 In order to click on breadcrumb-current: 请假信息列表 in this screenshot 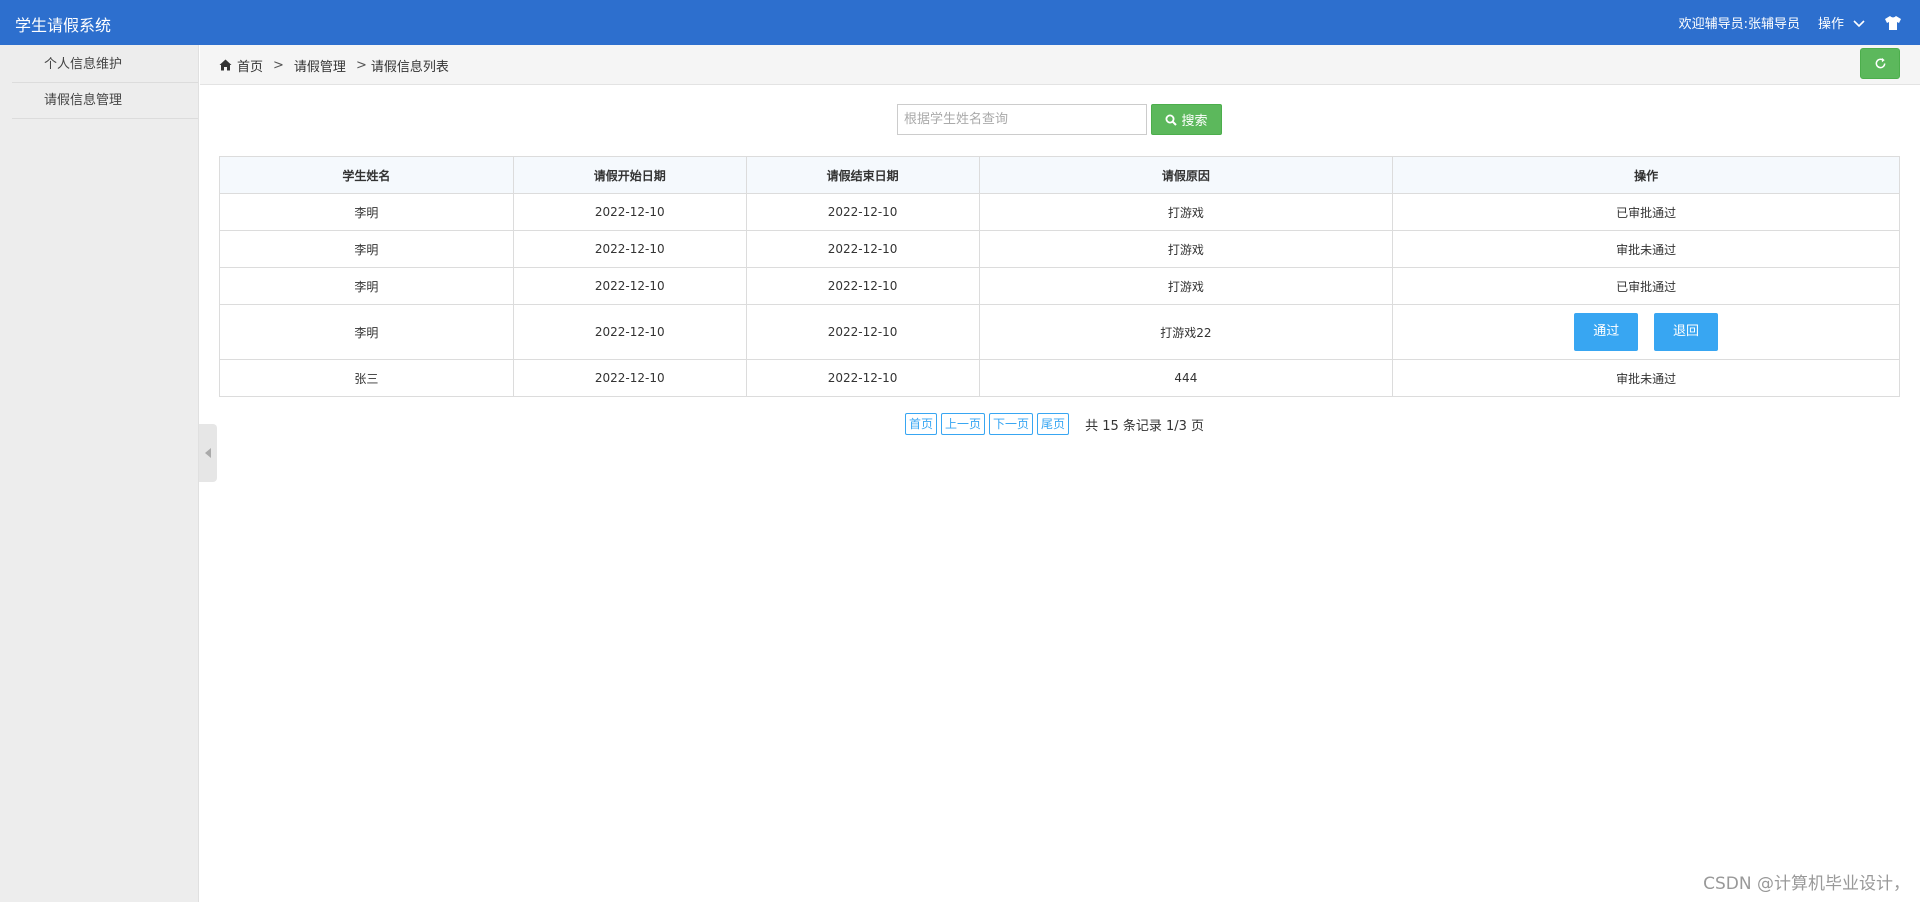, I will do `click(409, 67)`.